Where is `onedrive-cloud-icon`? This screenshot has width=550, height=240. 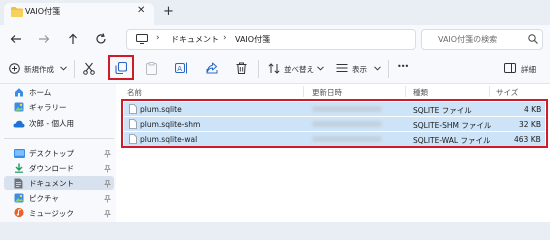
onedrive-cloud-icon is located at coordinates (19, 124).